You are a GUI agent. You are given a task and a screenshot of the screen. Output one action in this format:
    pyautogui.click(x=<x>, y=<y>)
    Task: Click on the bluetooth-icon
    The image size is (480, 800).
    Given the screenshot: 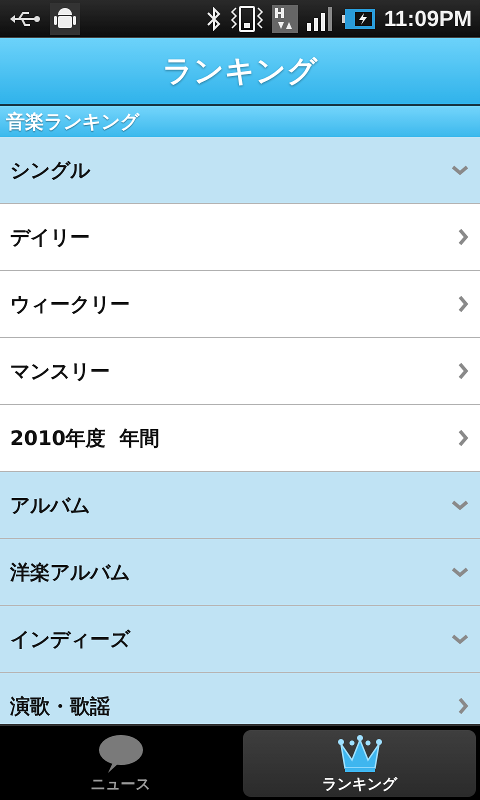 What is the action you would take?
    pyautogui.click(x=214, y=18)
    